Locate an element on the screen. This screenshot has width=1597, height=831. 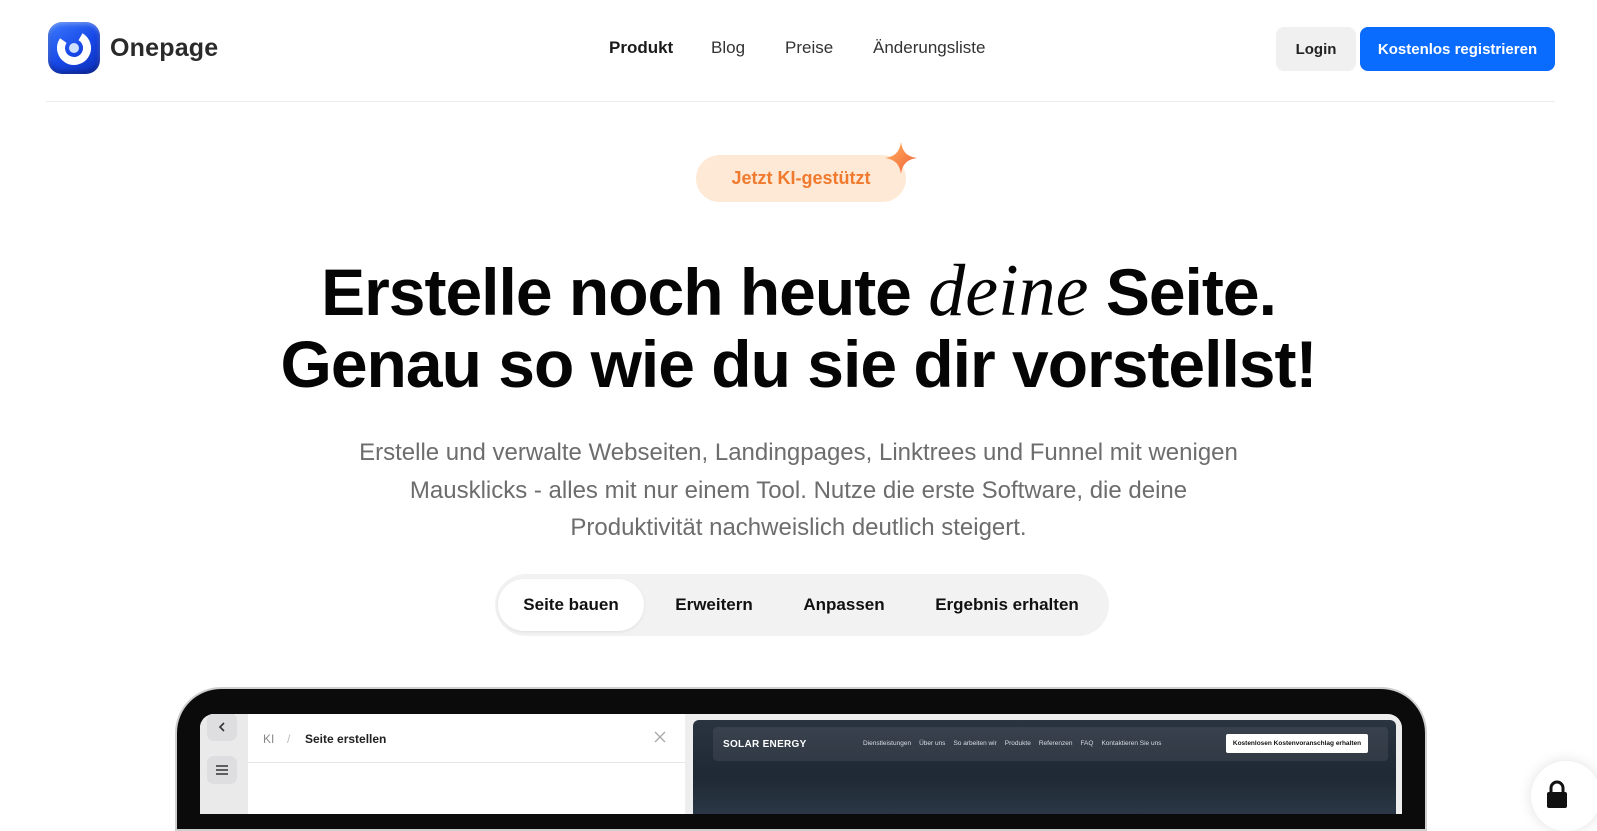
tab-anpassen: Anpassen is located at coordinates (844, 605).